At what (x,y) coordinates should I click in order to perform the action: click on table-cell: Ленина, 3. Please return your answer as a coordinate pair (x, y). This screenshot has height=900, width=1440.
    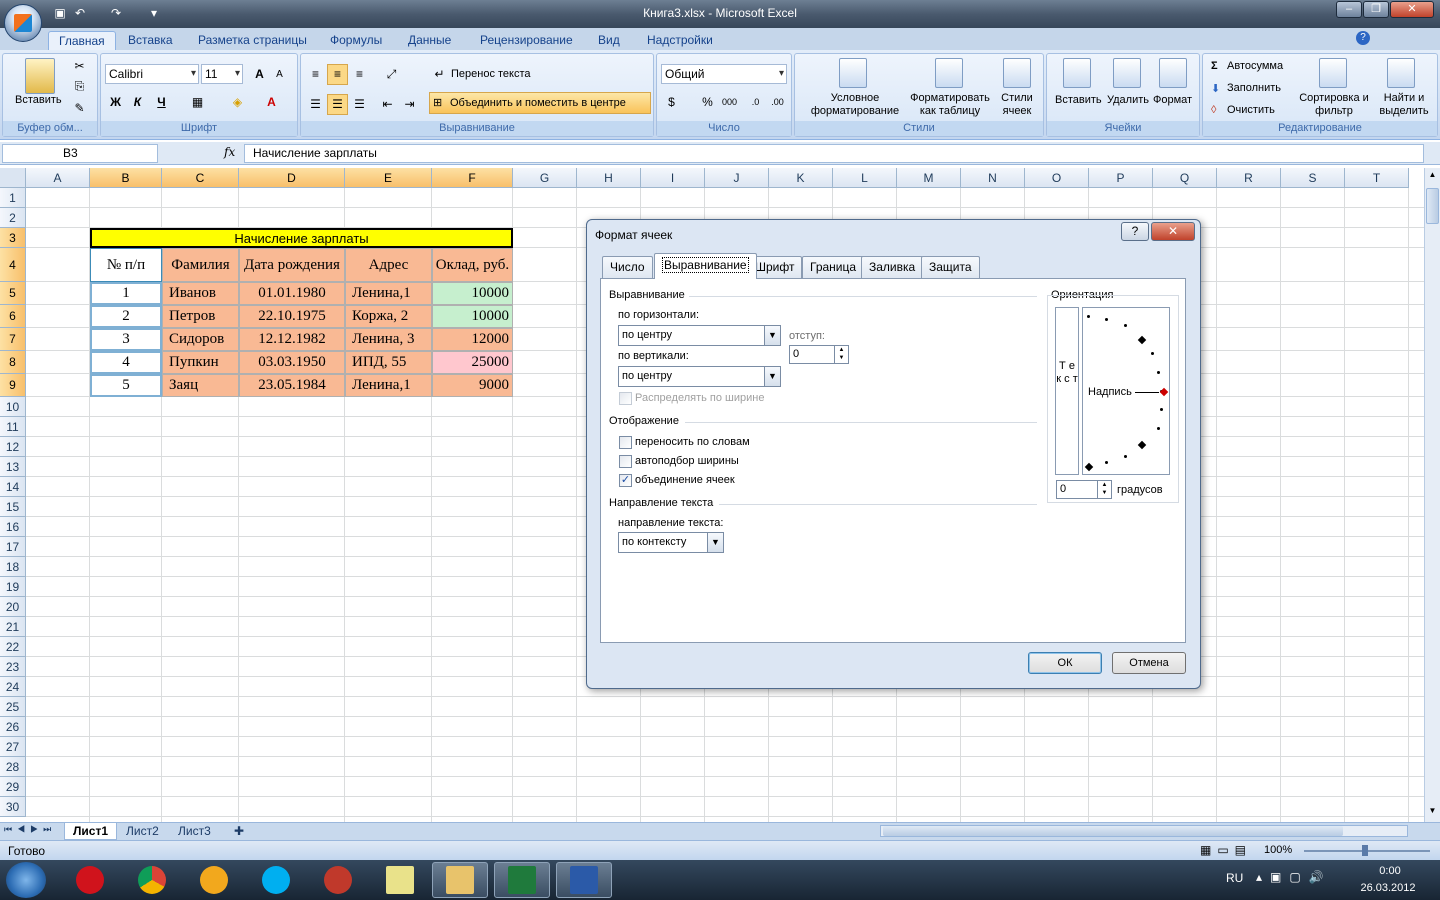
    Looking at the image, I should click on (388, 339).